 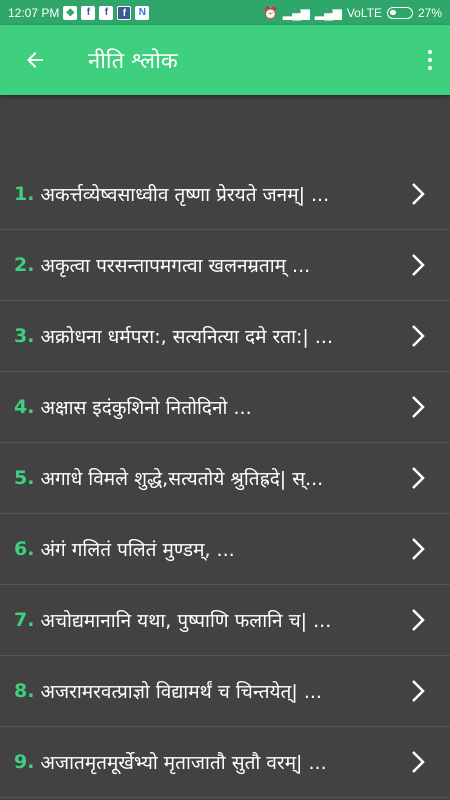 I want to click on item-number: 3., so click(x=24, y=336).